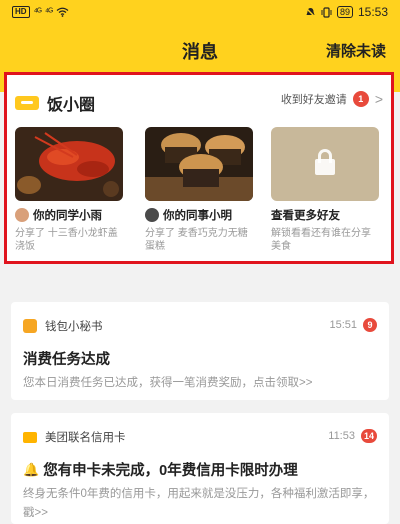 The image size is (400, 524). I want to click on fan-circle-header: 饭小圈, so click(55, 103).